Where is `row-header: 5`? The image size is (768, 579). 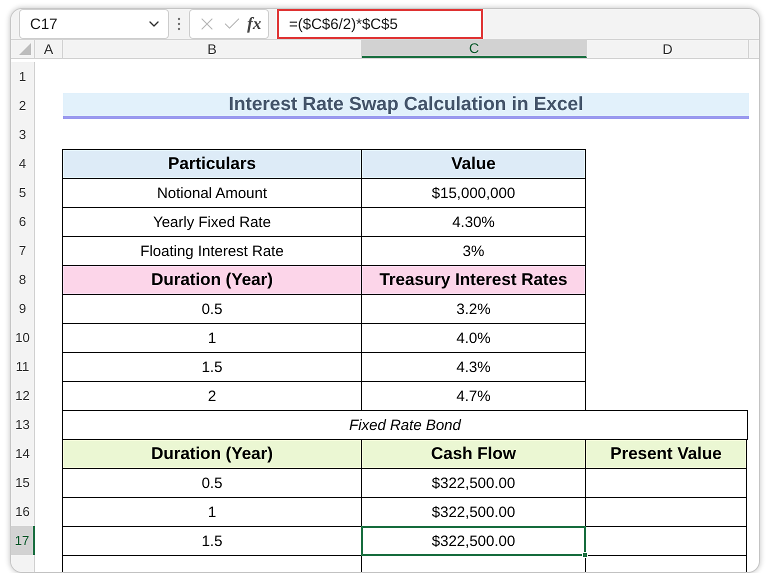
row-header: 5 is located at coordinates (23, 193).